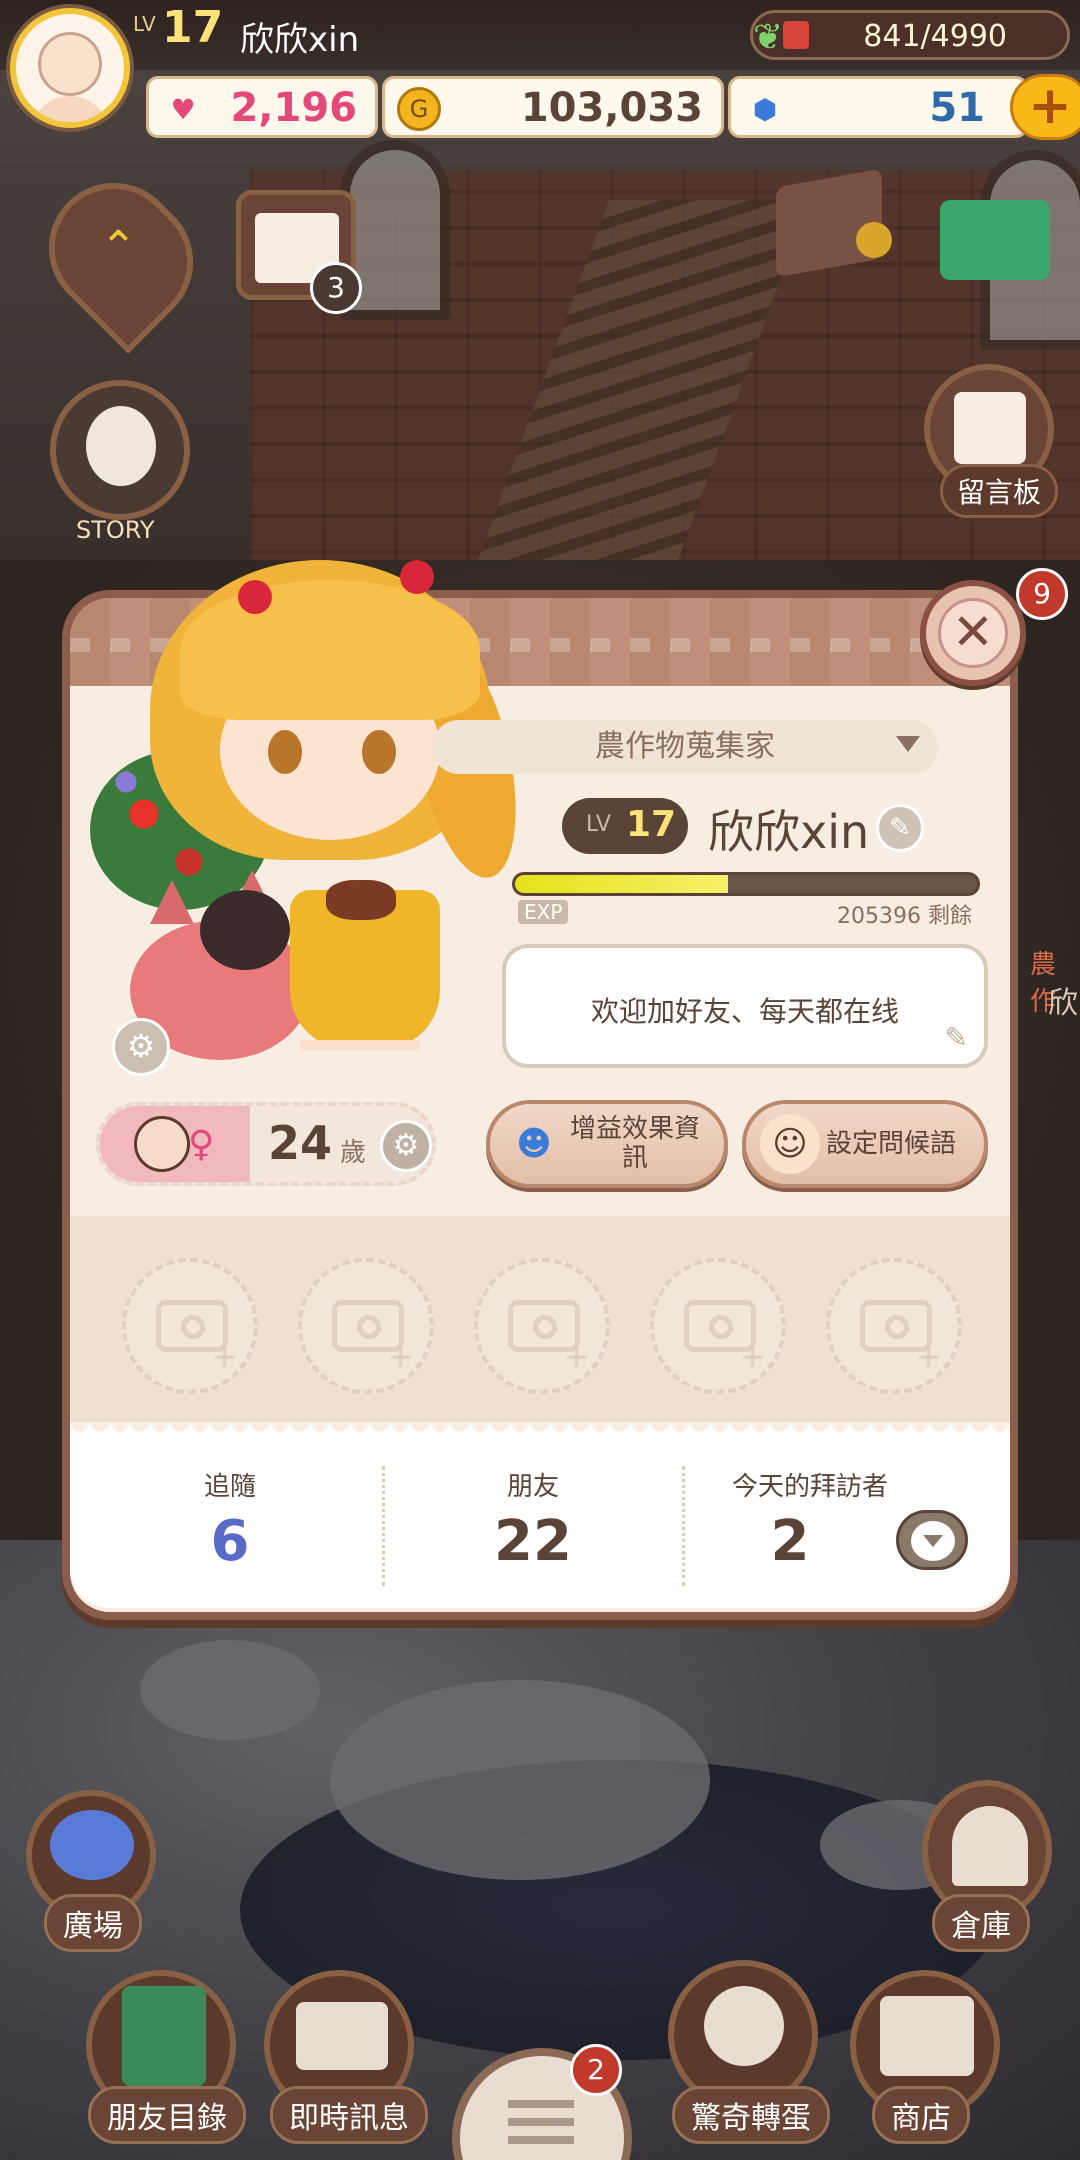 This screenshot has width=1080, height=2160. I want to click on shop-icon, so click(927, 2036).